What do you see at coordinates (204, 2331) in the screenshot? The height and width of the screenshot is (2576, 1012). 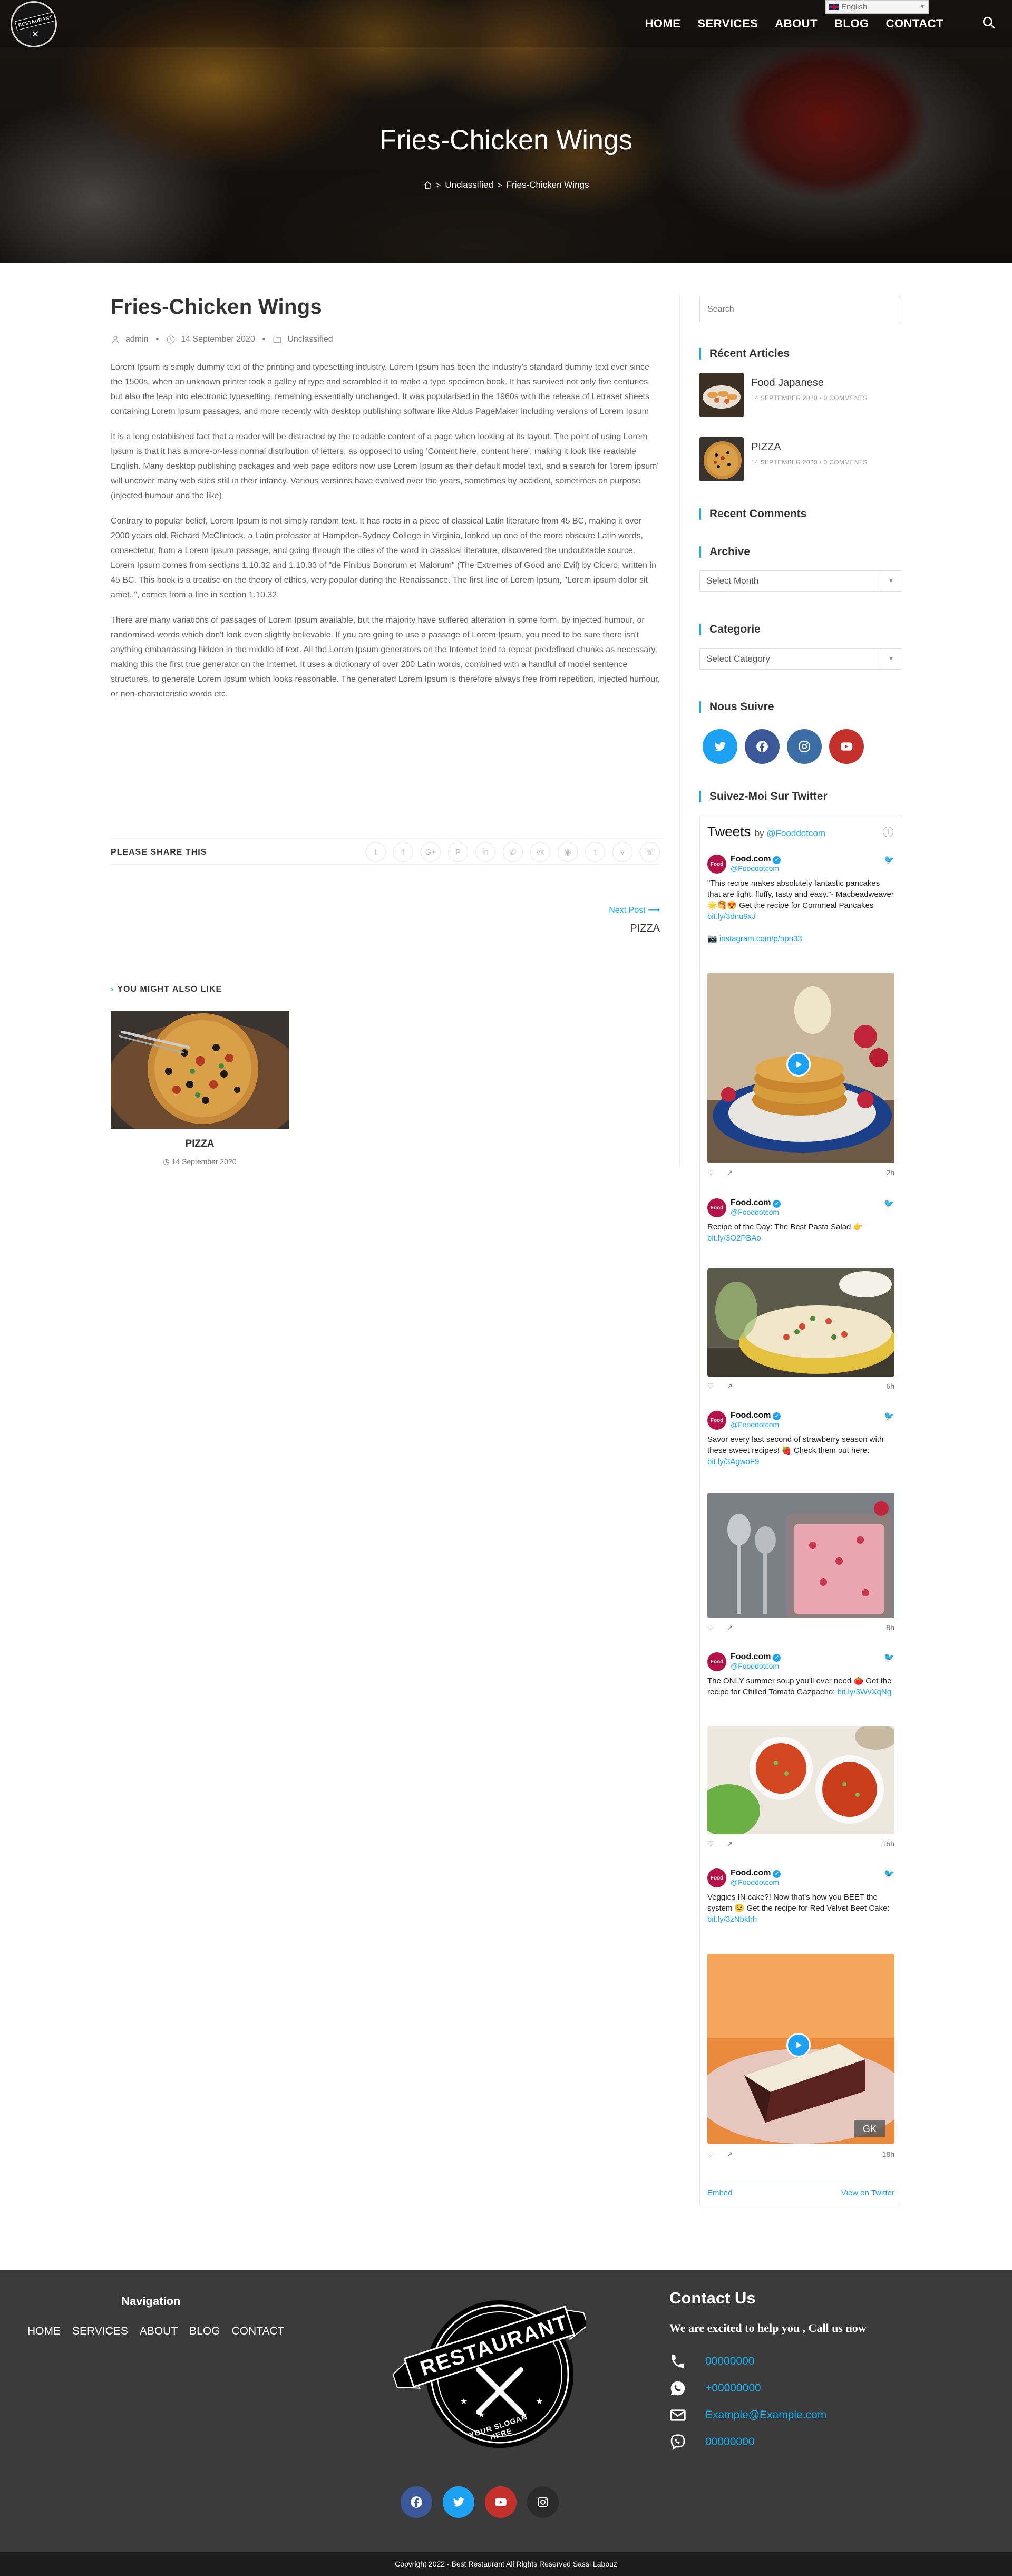 I see `footer-menu-blog: BLOG` at bounding box center [204, 2331].